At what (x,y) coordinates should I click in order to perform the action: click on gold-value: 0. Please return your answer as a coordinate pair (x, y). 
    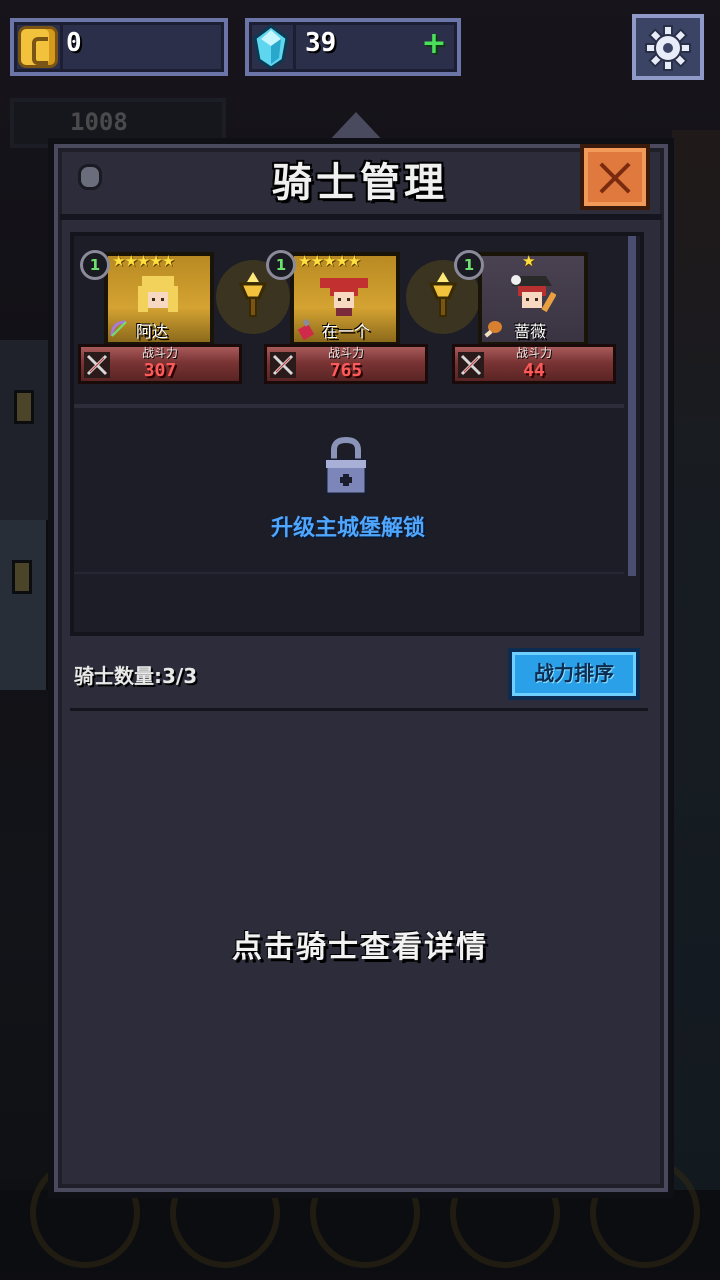
    Looking at the image, I should click on (74, 43).